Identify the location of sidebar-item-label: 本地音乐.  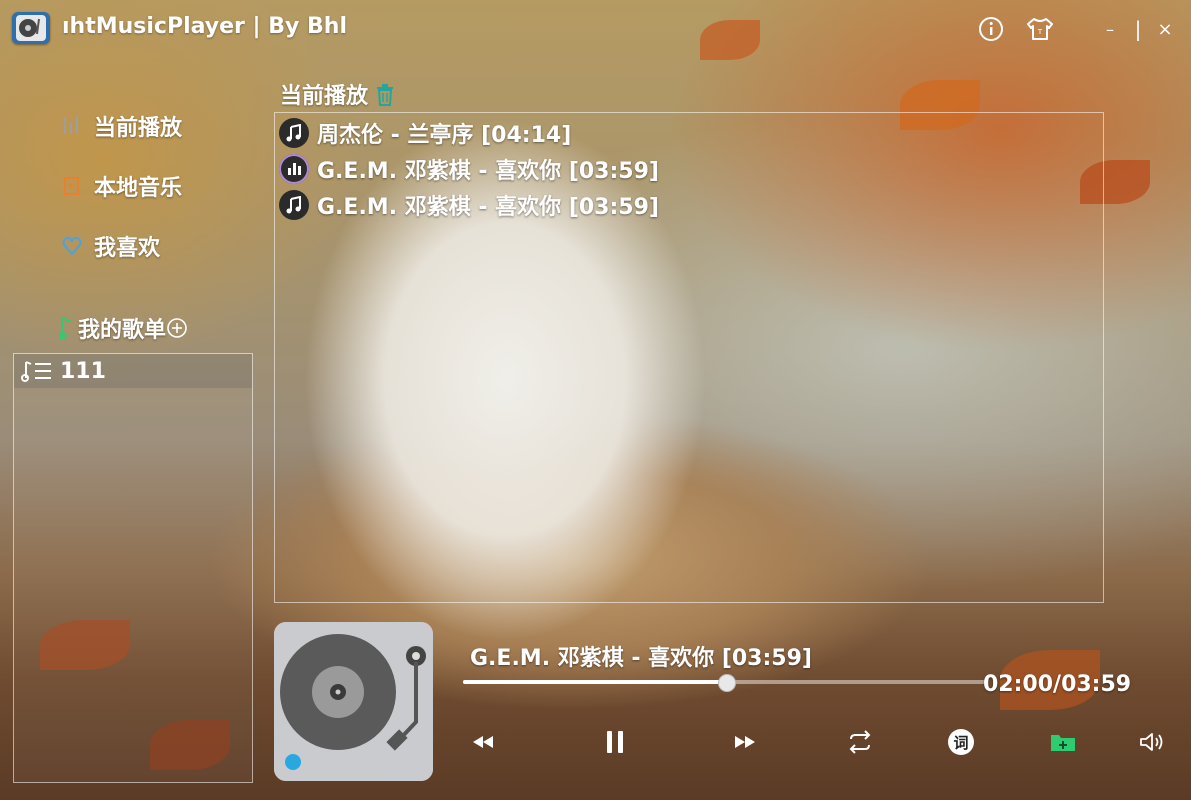
(138, 188).